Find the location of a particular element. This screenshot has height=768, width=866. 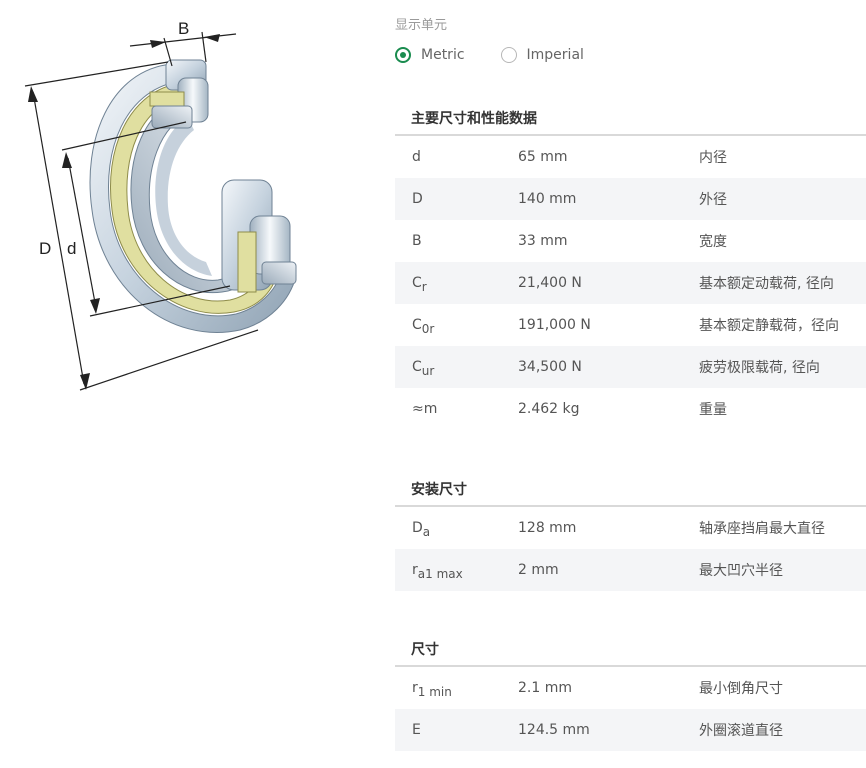

symbol-main: ≈m is located at coordinates (425, 409).